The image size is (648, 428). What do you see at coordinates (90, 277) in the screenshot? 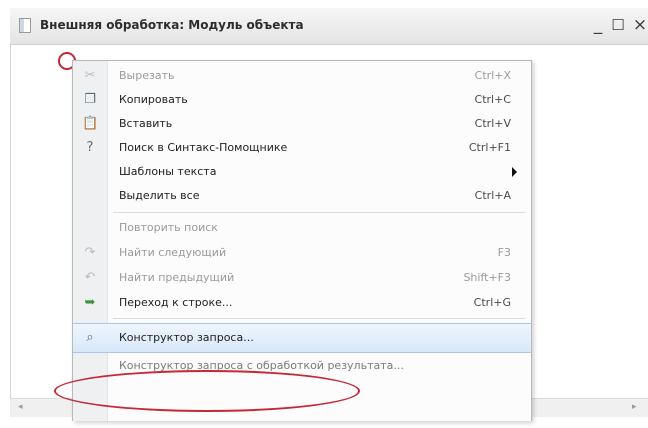
I see `find-previous-icon: ↶` at bounding box center [90, 277].